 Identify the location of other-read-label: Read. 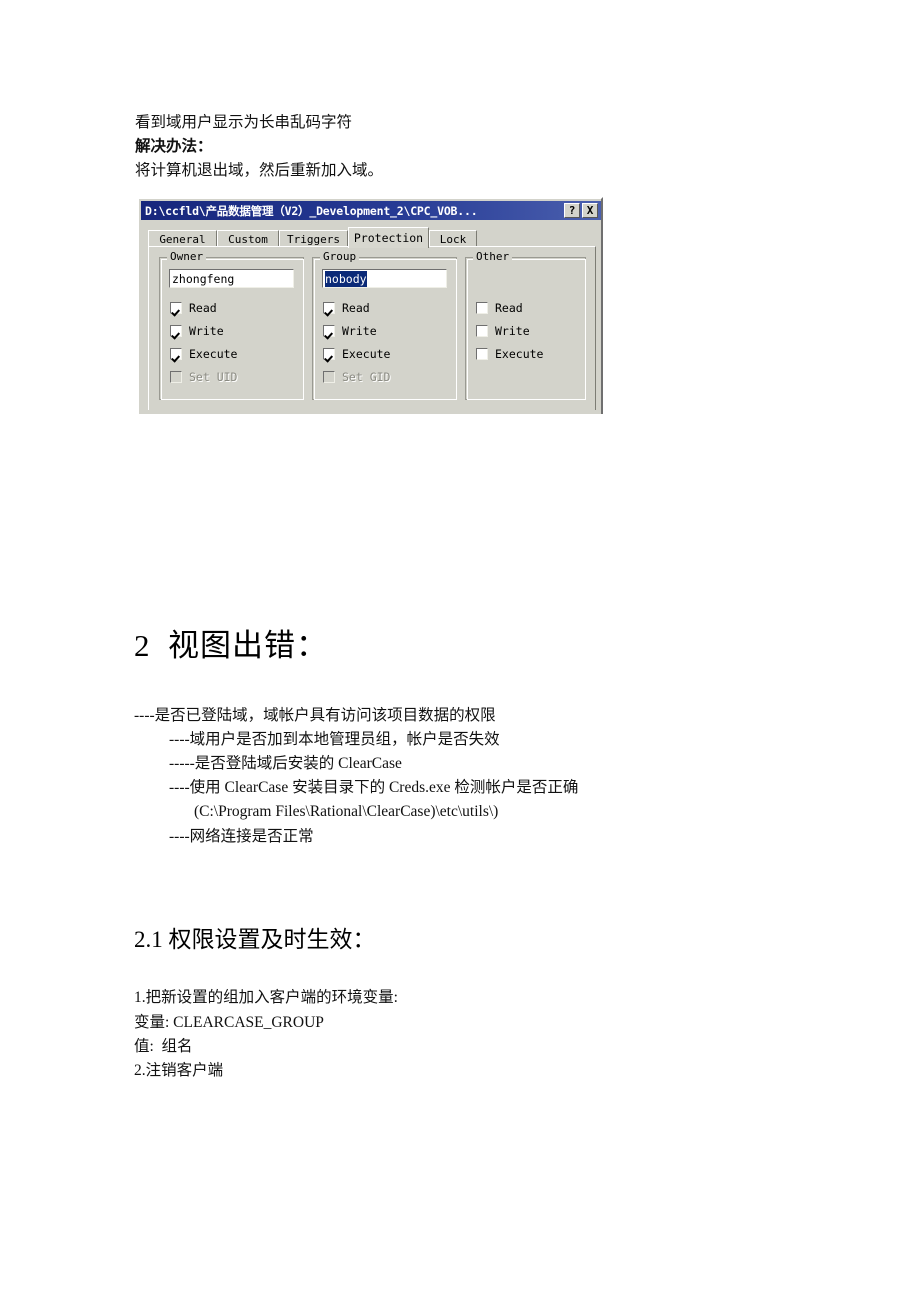
(509, 308).